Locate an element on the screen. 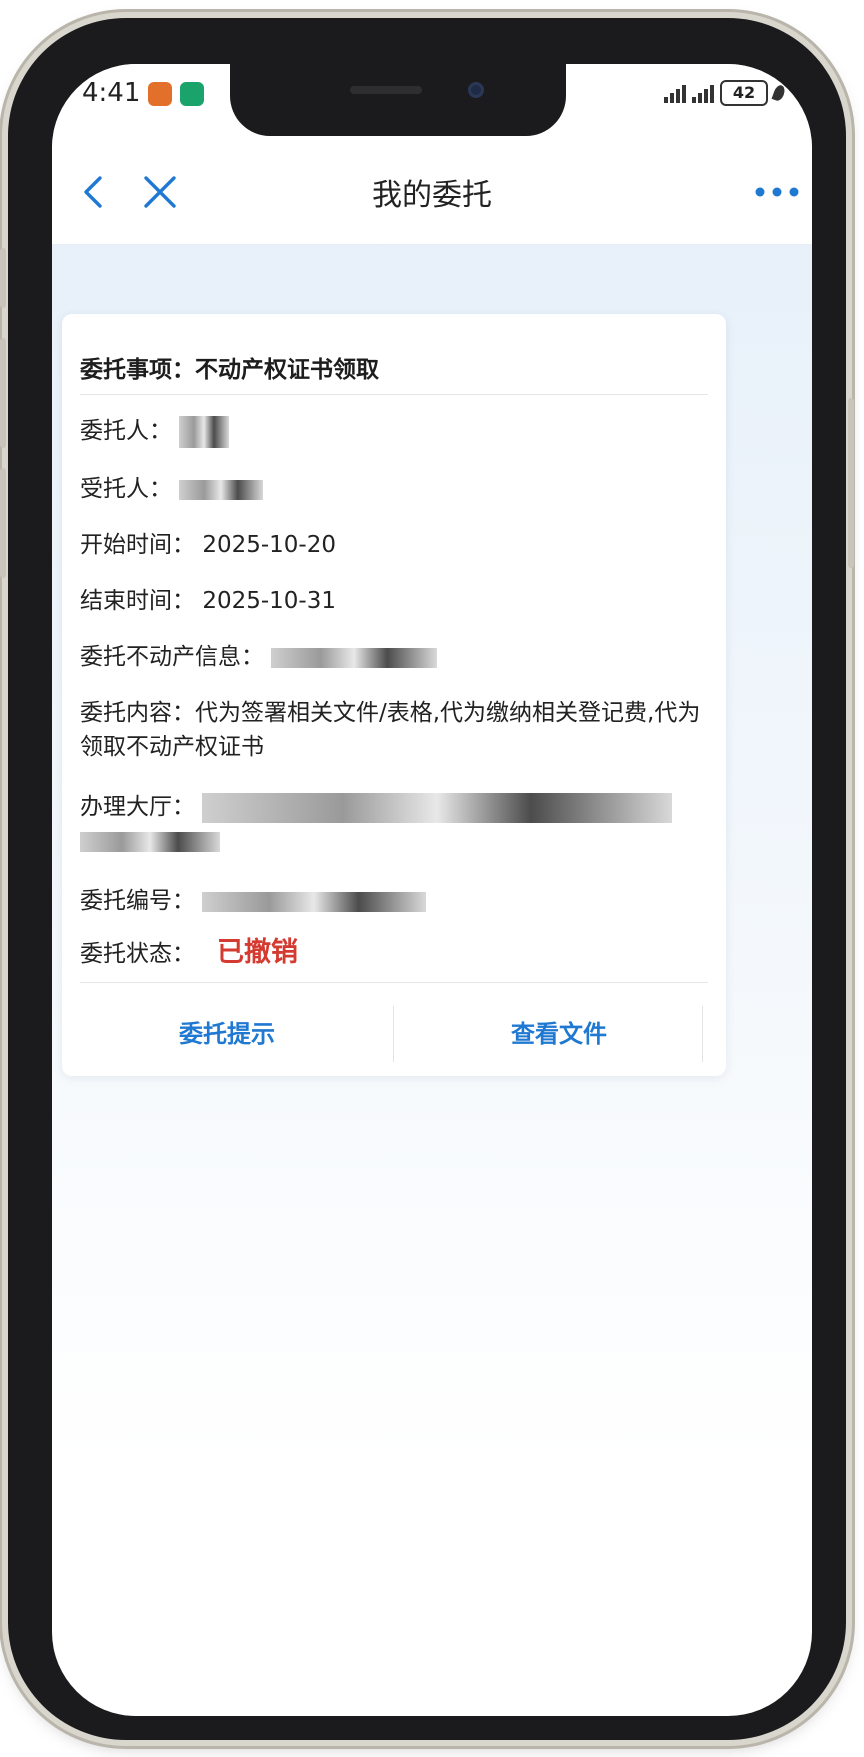  volume-down-button is located at coordinates (3, 523).